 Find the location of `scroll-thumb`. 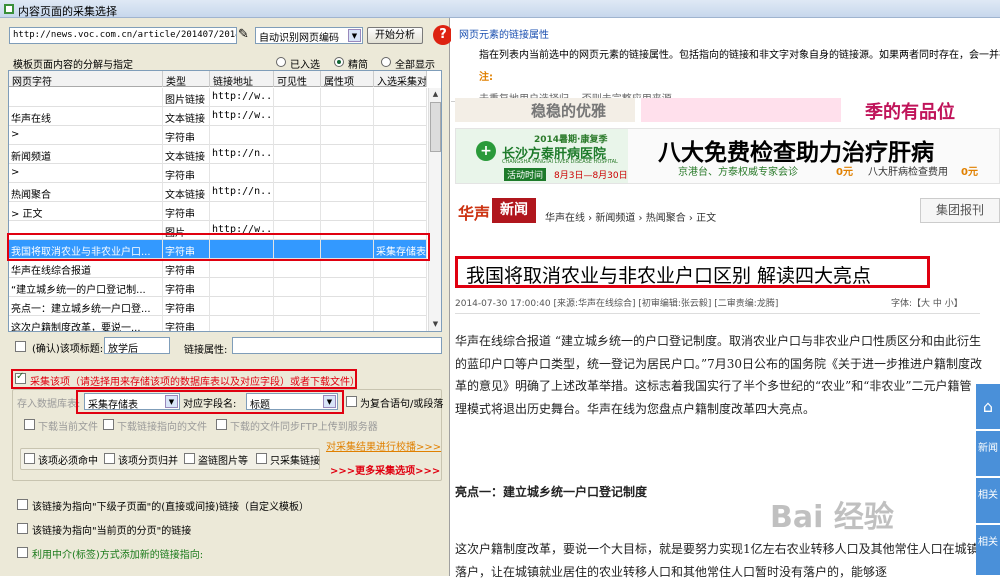

scroll-thumb is located at coordinates (435, 127).